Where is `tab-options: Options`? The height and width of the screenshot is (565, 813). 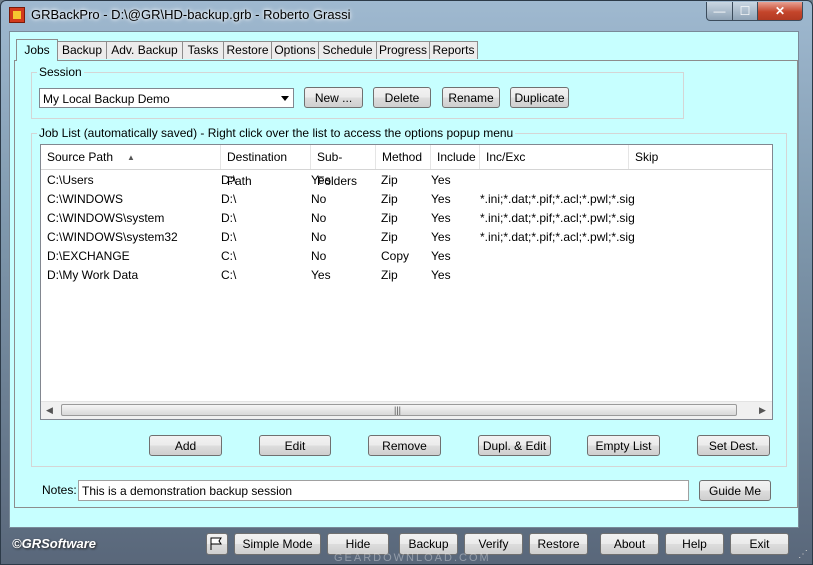 tab-options: Options is located at coordinates (295, 50).